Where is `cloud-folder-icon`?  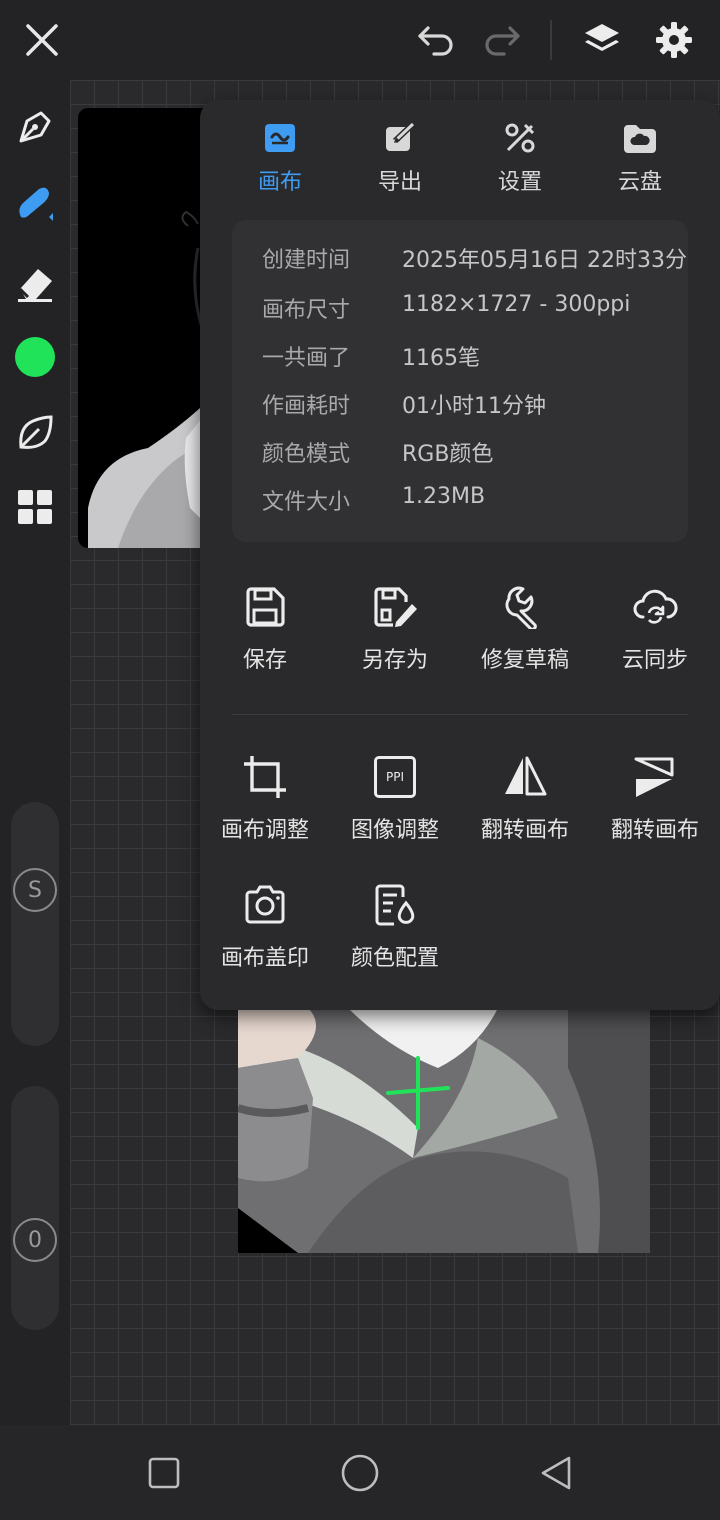
cloud-folder-icon is located at coordinates (640, 138).